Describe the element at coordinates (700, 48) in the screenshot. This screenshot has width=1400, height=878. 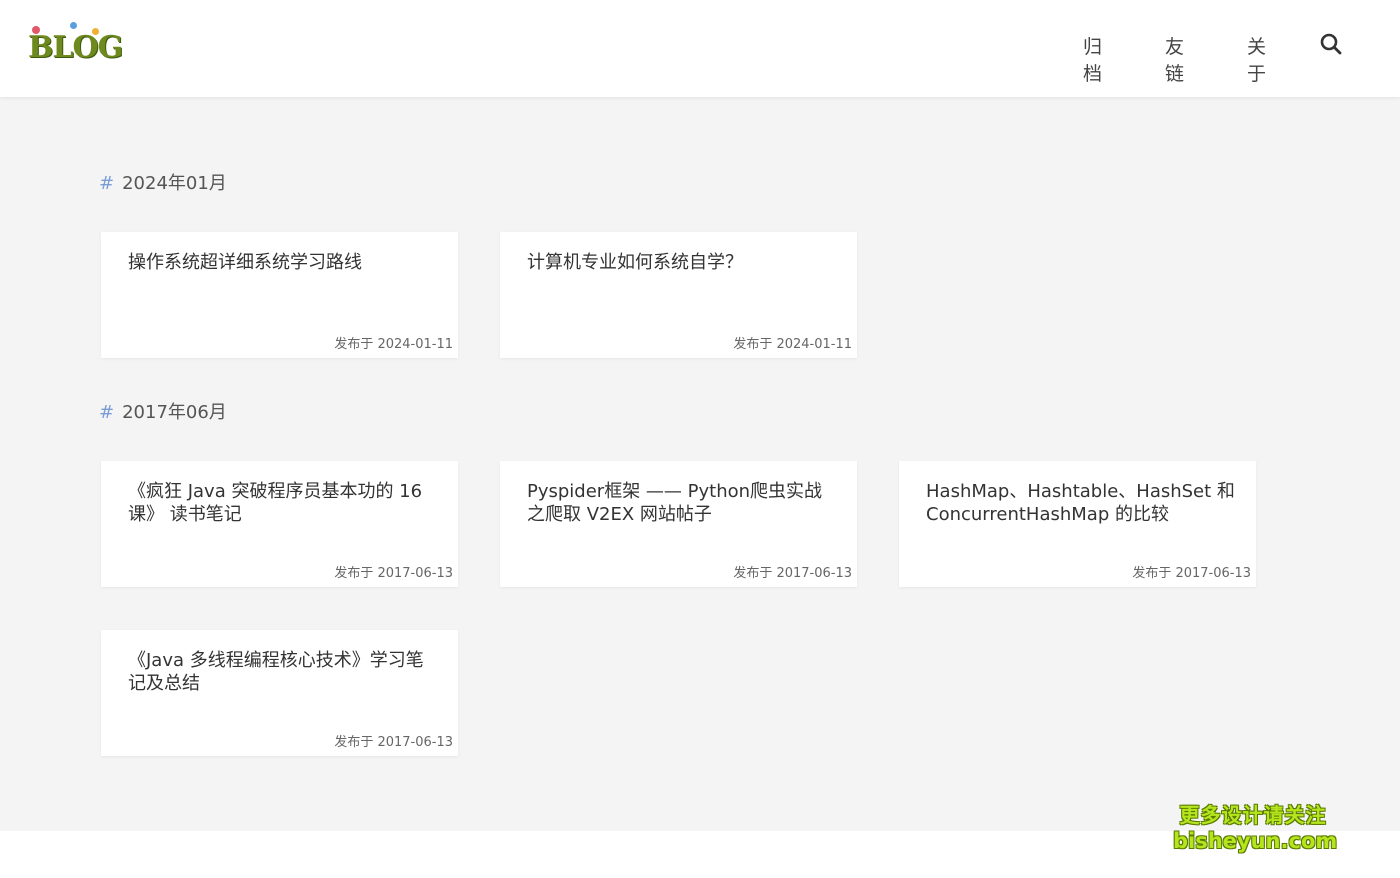
I see `site-header: BLOG 归档 友链 关于` at that location.